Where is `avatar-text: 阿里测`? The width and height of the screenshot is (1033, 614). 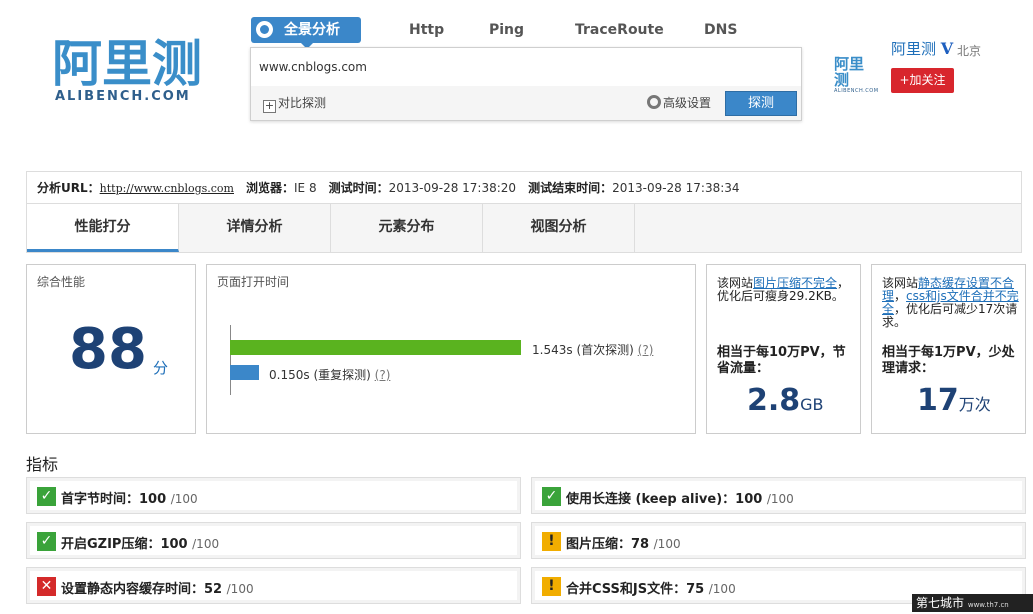 avatar-text: 阿里测 is located at coordinates (849, 72).